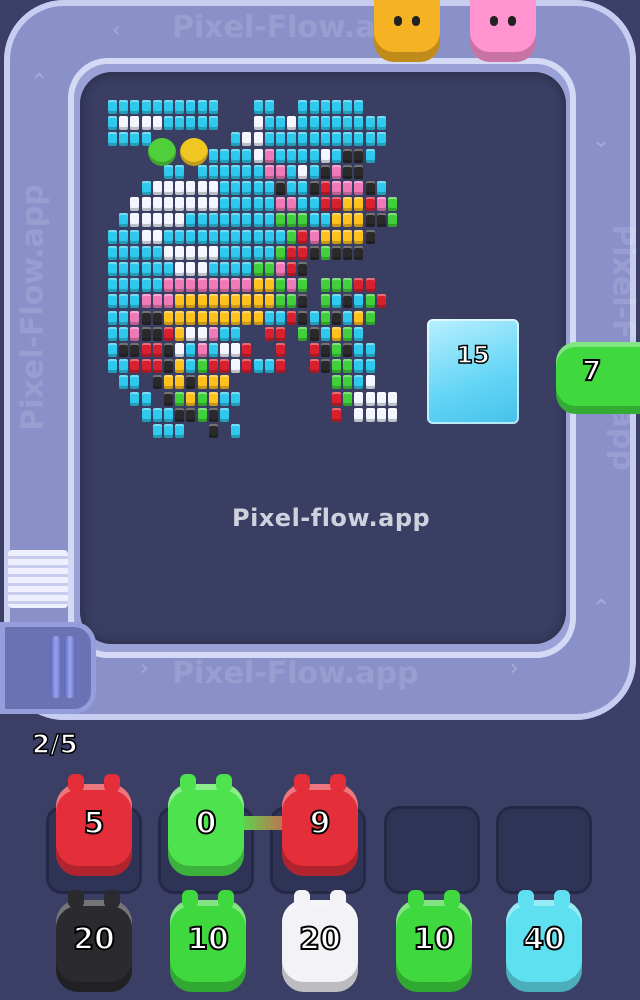 This screenshot has width=640, height=1000. Describe the element at coordinates (598, 378) in the screenshot. I see `track-pig-green: 7` at that location.